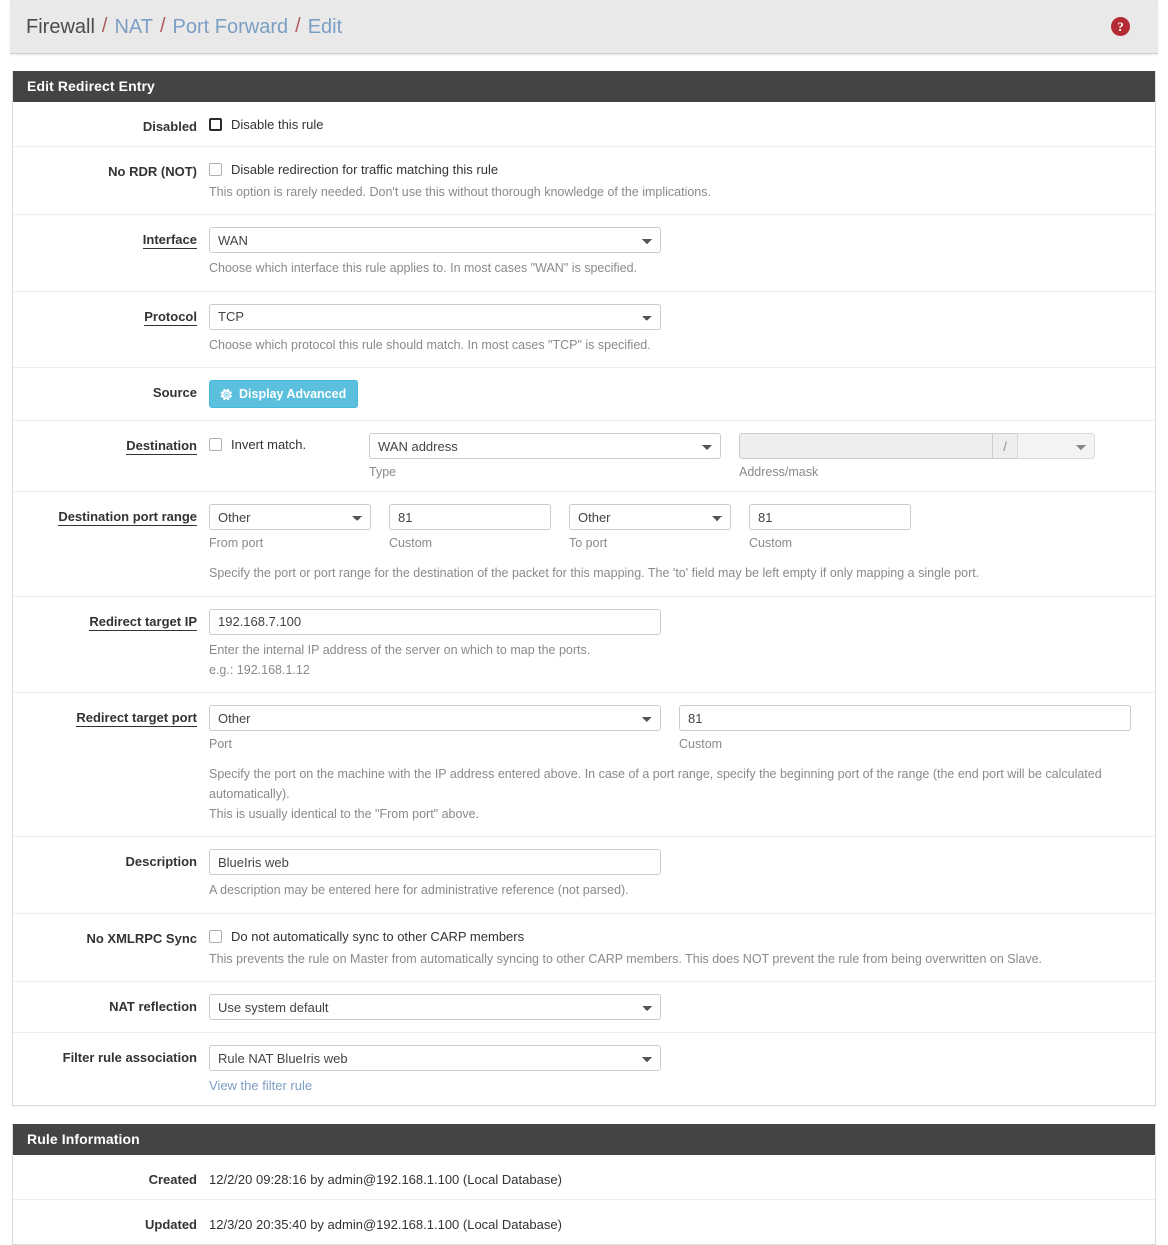 This screenshot has width=1168, height=1245. I want to click on label-no-xmlrpc-sync: No XMLRPC Sync, so click(141, 938).